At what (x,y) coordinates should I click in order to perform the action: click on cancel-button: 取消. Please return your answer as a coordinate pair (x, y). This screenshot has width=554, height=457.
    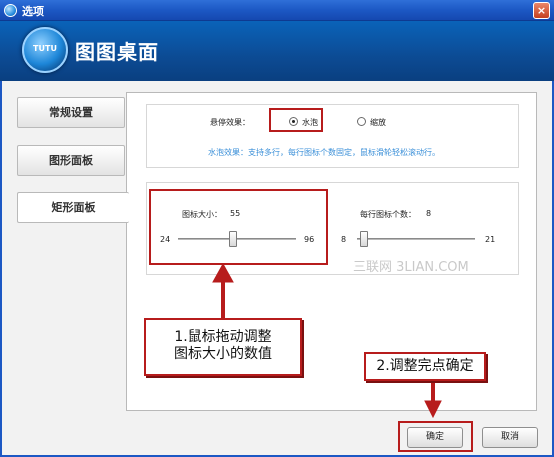
    Looking at the image, I should click on (510, 437).